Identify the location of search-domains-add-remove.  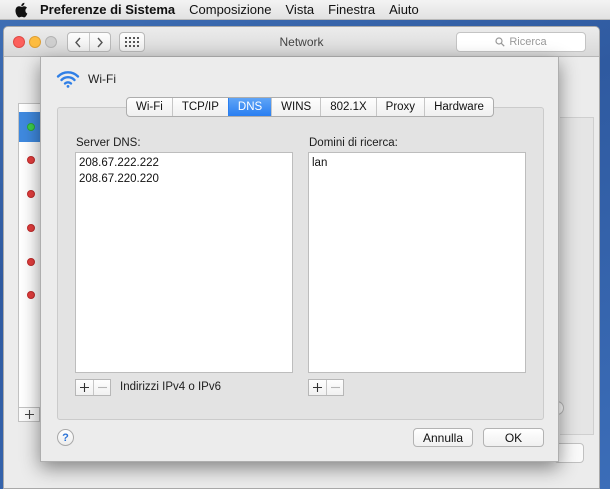
(326, 387).